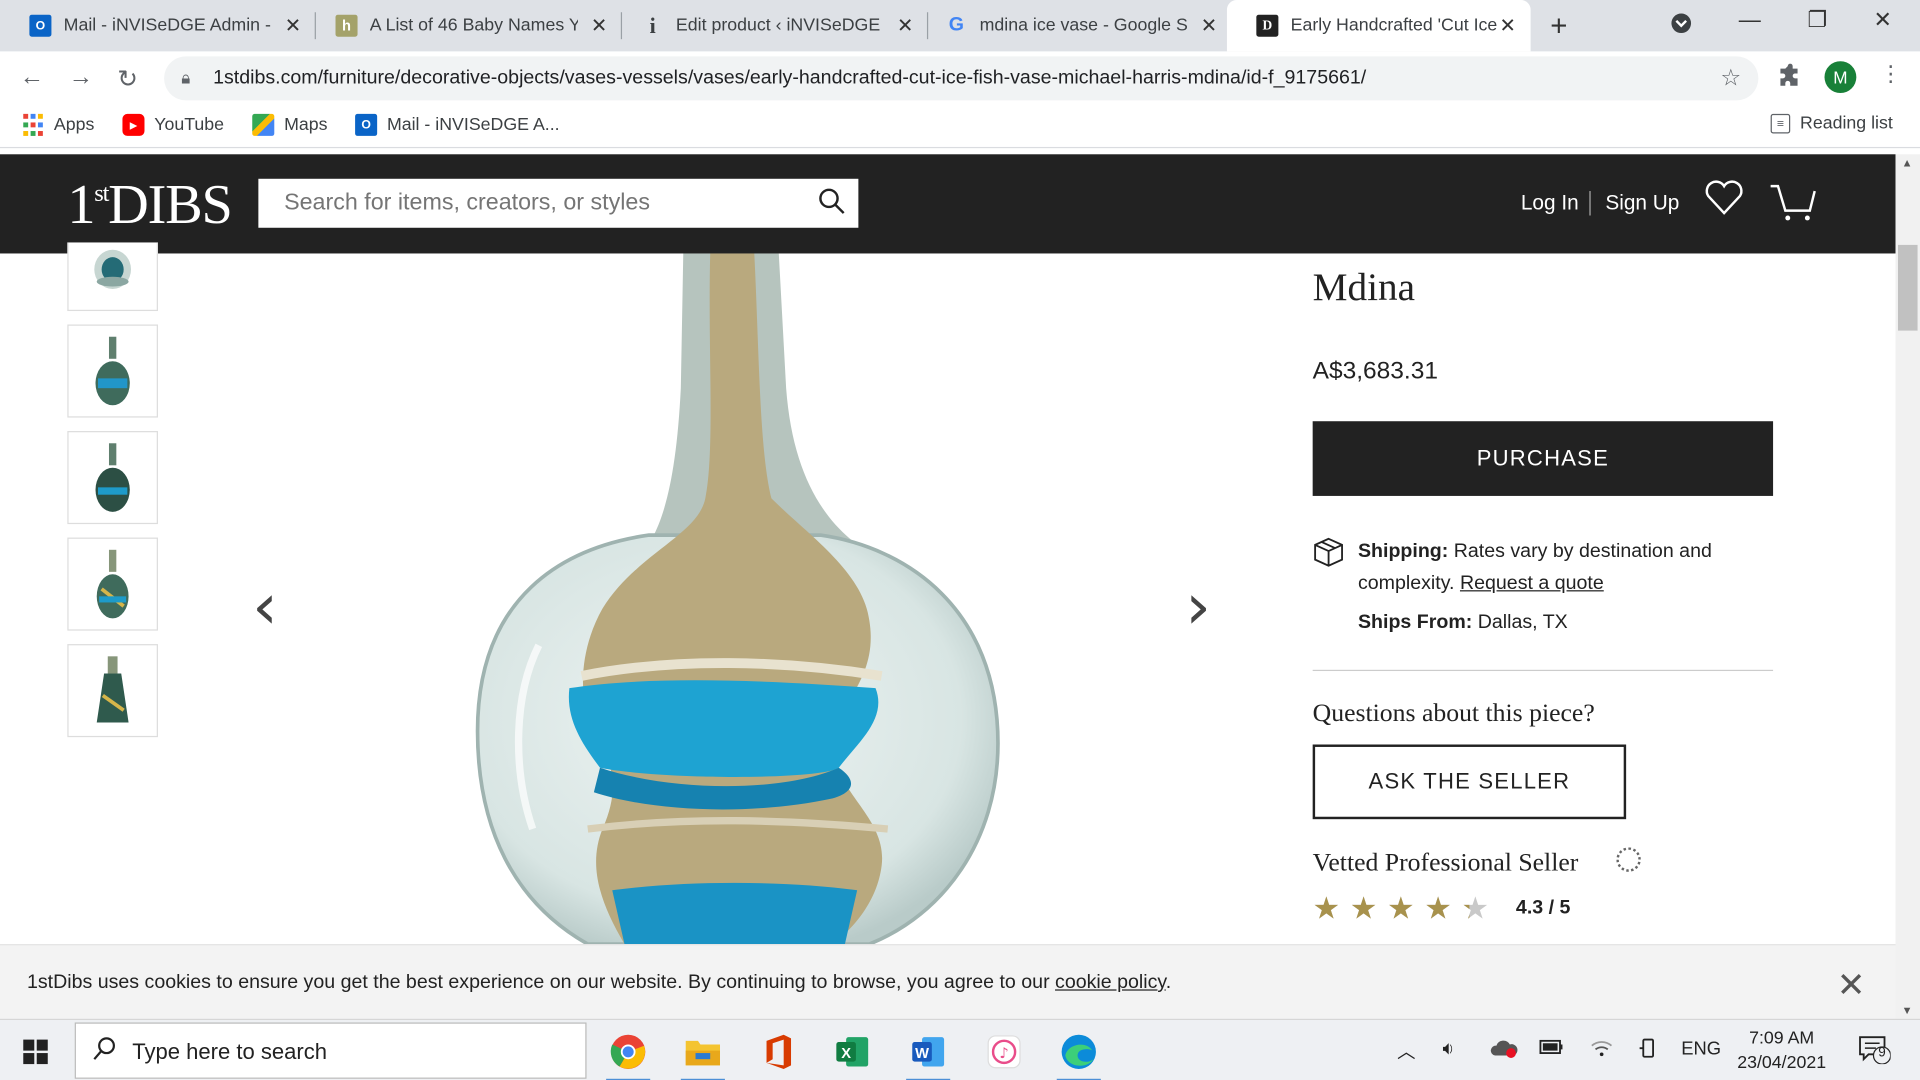 The image size is (1920, 1080). I want to click on svg-text: X, so click(846, 1054).